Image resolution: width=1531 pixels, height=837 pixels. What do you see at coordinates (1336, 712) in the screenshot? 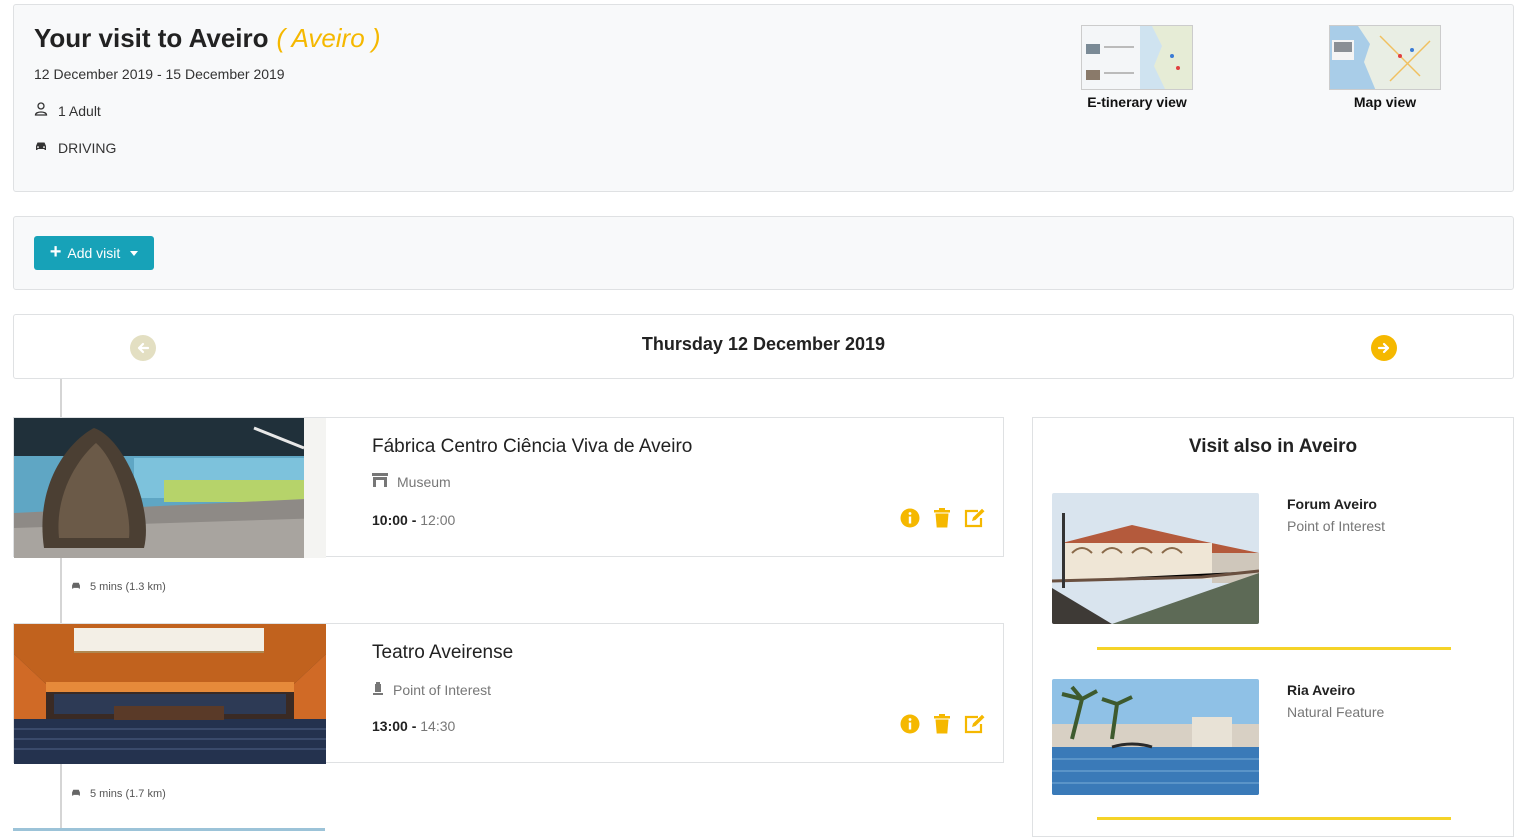
I see `suggestion-type: Natural Feature` at bounding box center [1336, 712].